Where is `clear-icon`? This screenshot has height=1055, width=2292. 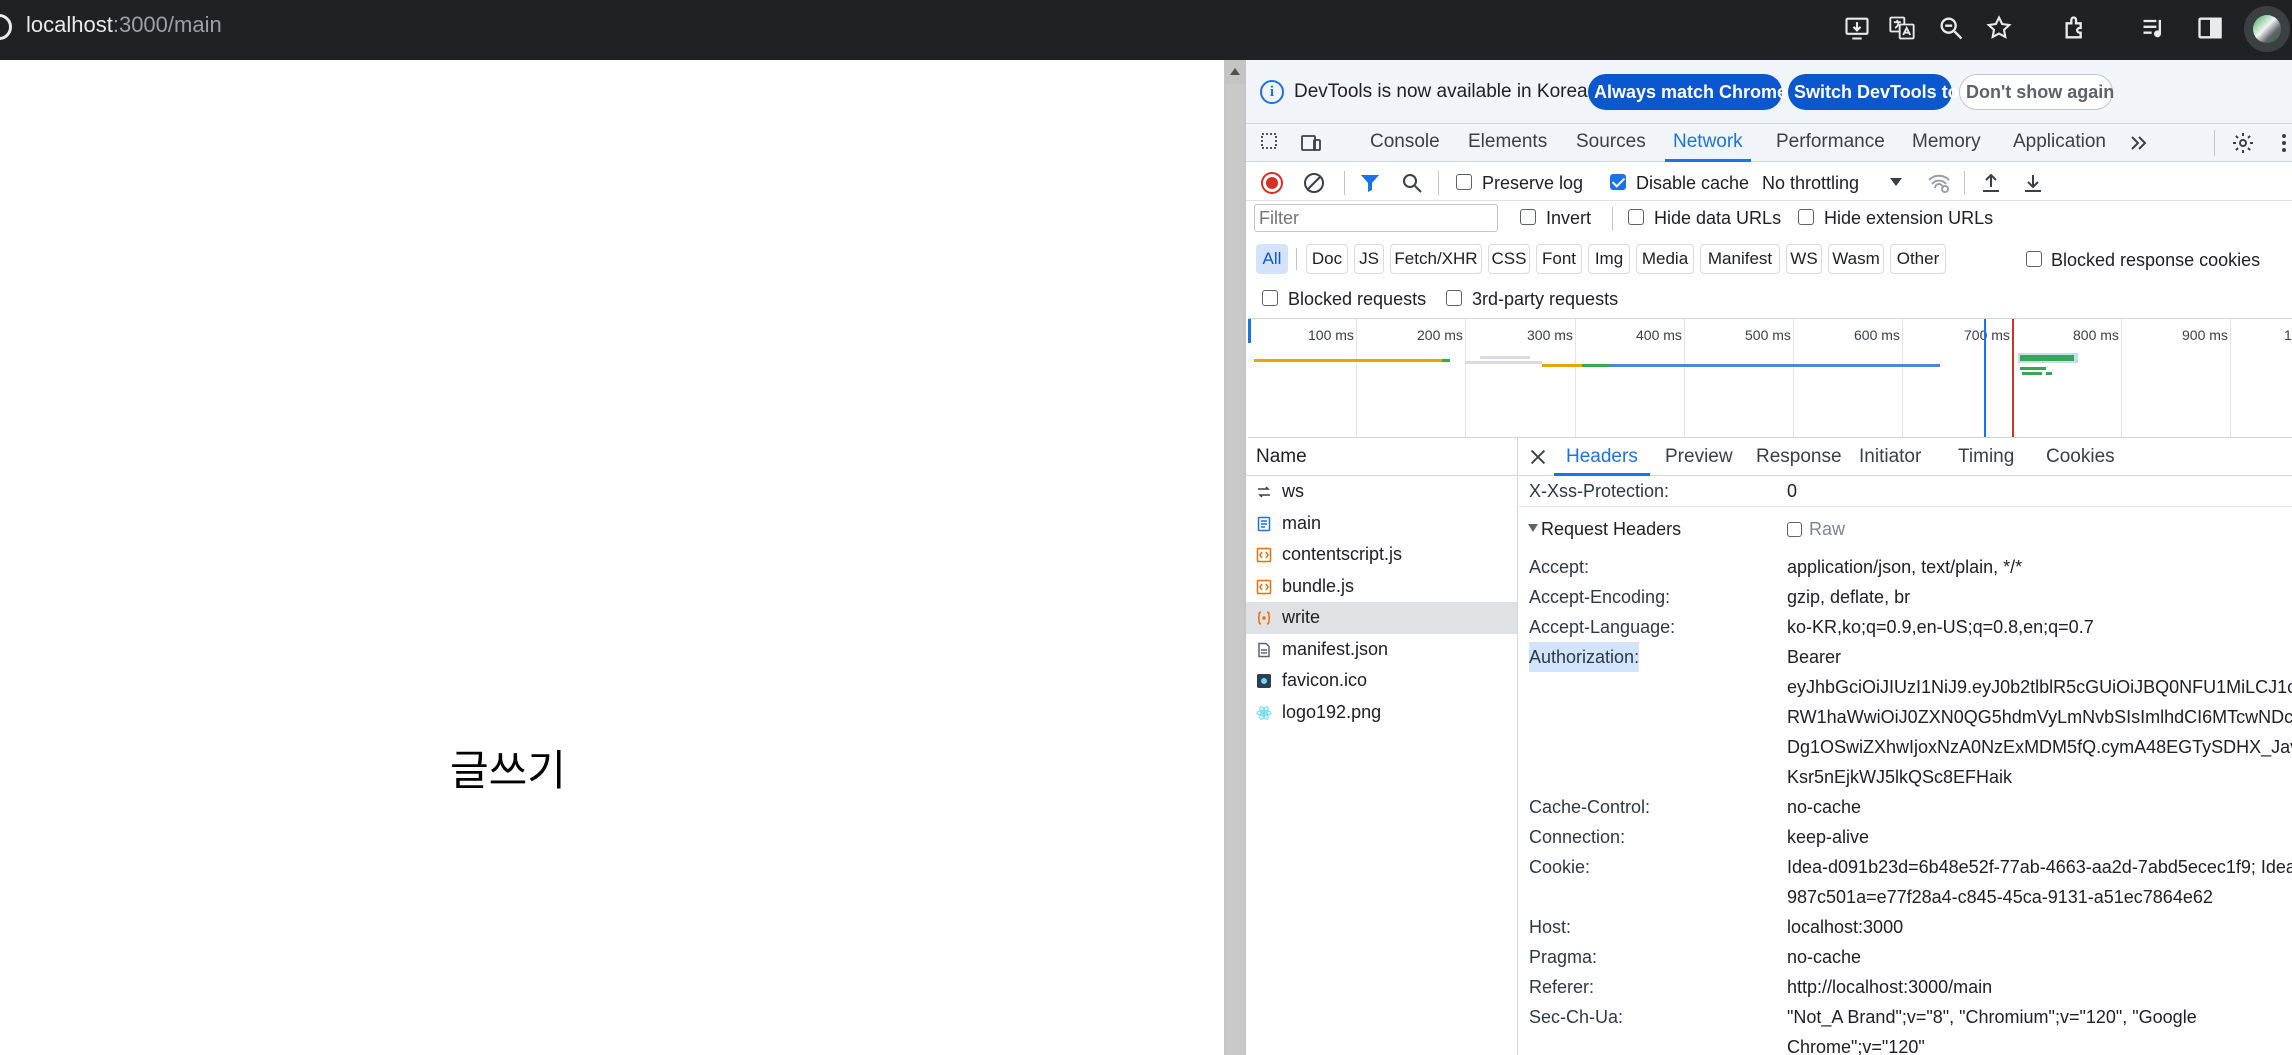
clear-icon is located at coordinates (1314, 183).